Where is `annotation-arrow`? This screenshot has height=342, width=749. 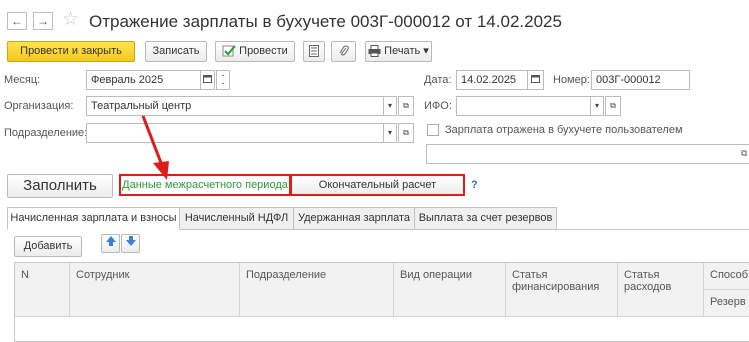
annotation-arrow is located at coordinates (155, 147).